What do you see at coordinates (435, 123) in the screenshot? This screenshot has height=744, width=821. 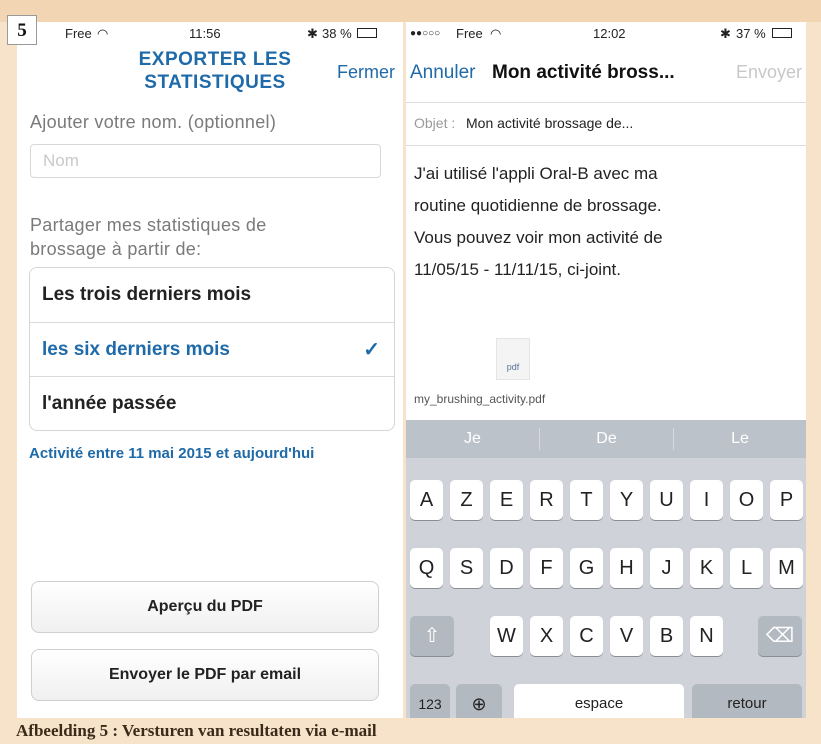 I see `subject-label: Objet :` at bounding box center [435, 123].